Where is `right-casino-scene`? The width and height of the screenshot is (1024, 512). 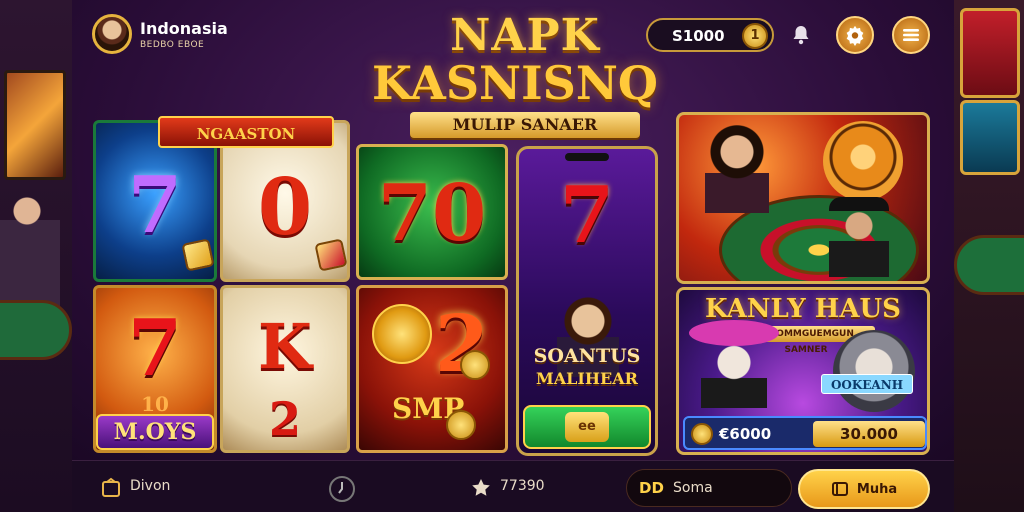
right-casino-scene is located at coordinates (989, 256).